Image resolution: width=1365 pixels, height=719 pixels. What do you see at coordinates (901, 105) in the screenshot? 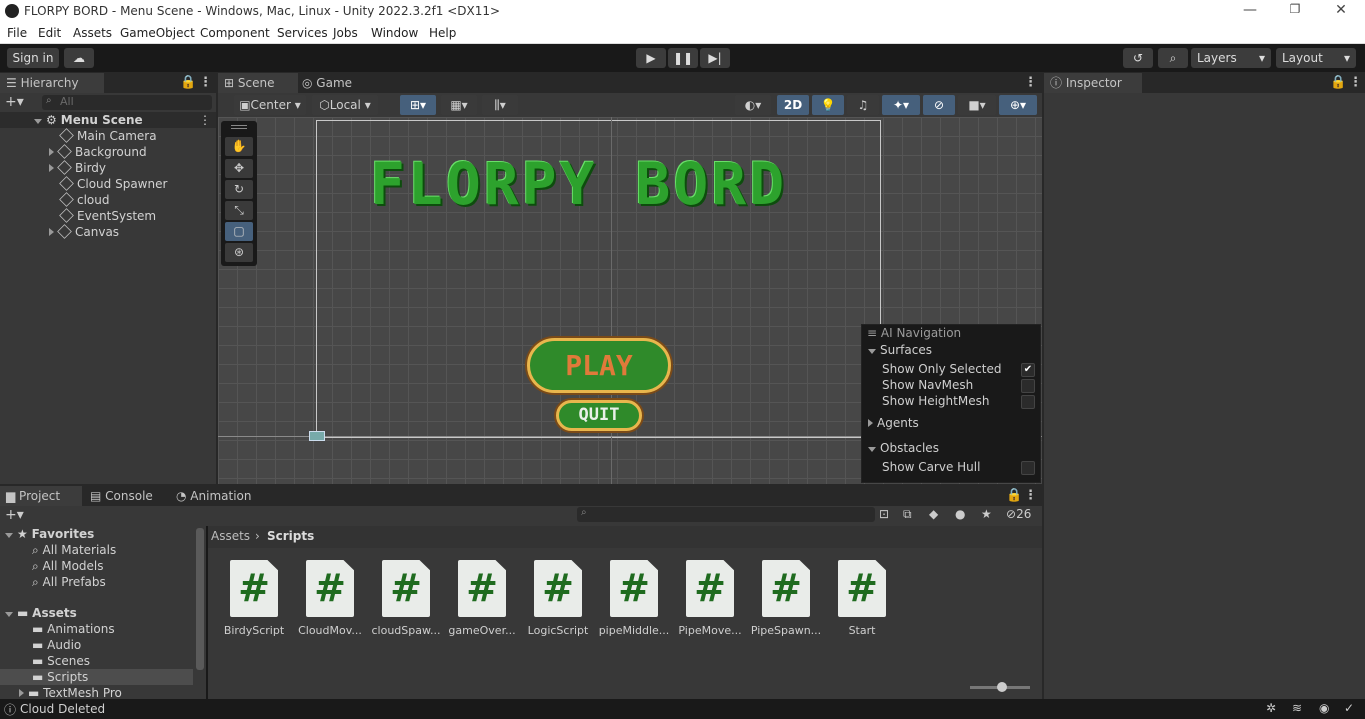
I see `effects-icon: ✦▾` at bounding box center [901, 105].